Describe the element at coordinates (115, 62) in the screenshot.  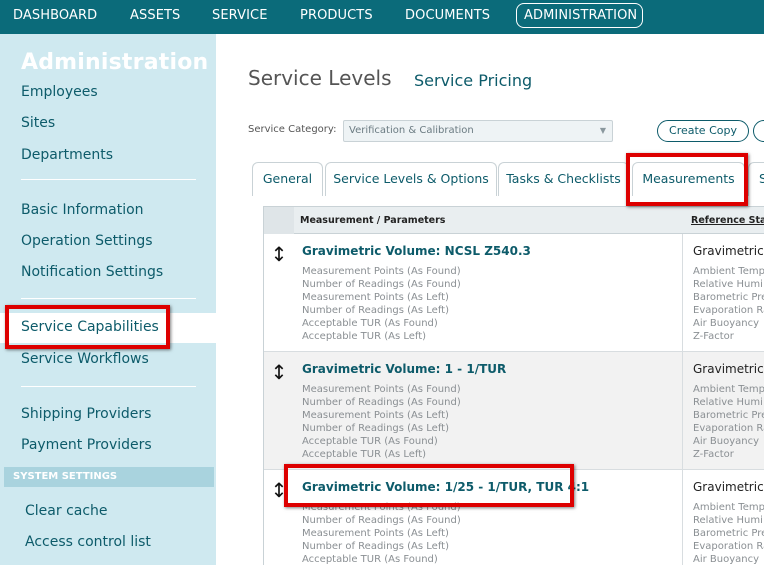
I see `sidebar-title: Administration` at that location.